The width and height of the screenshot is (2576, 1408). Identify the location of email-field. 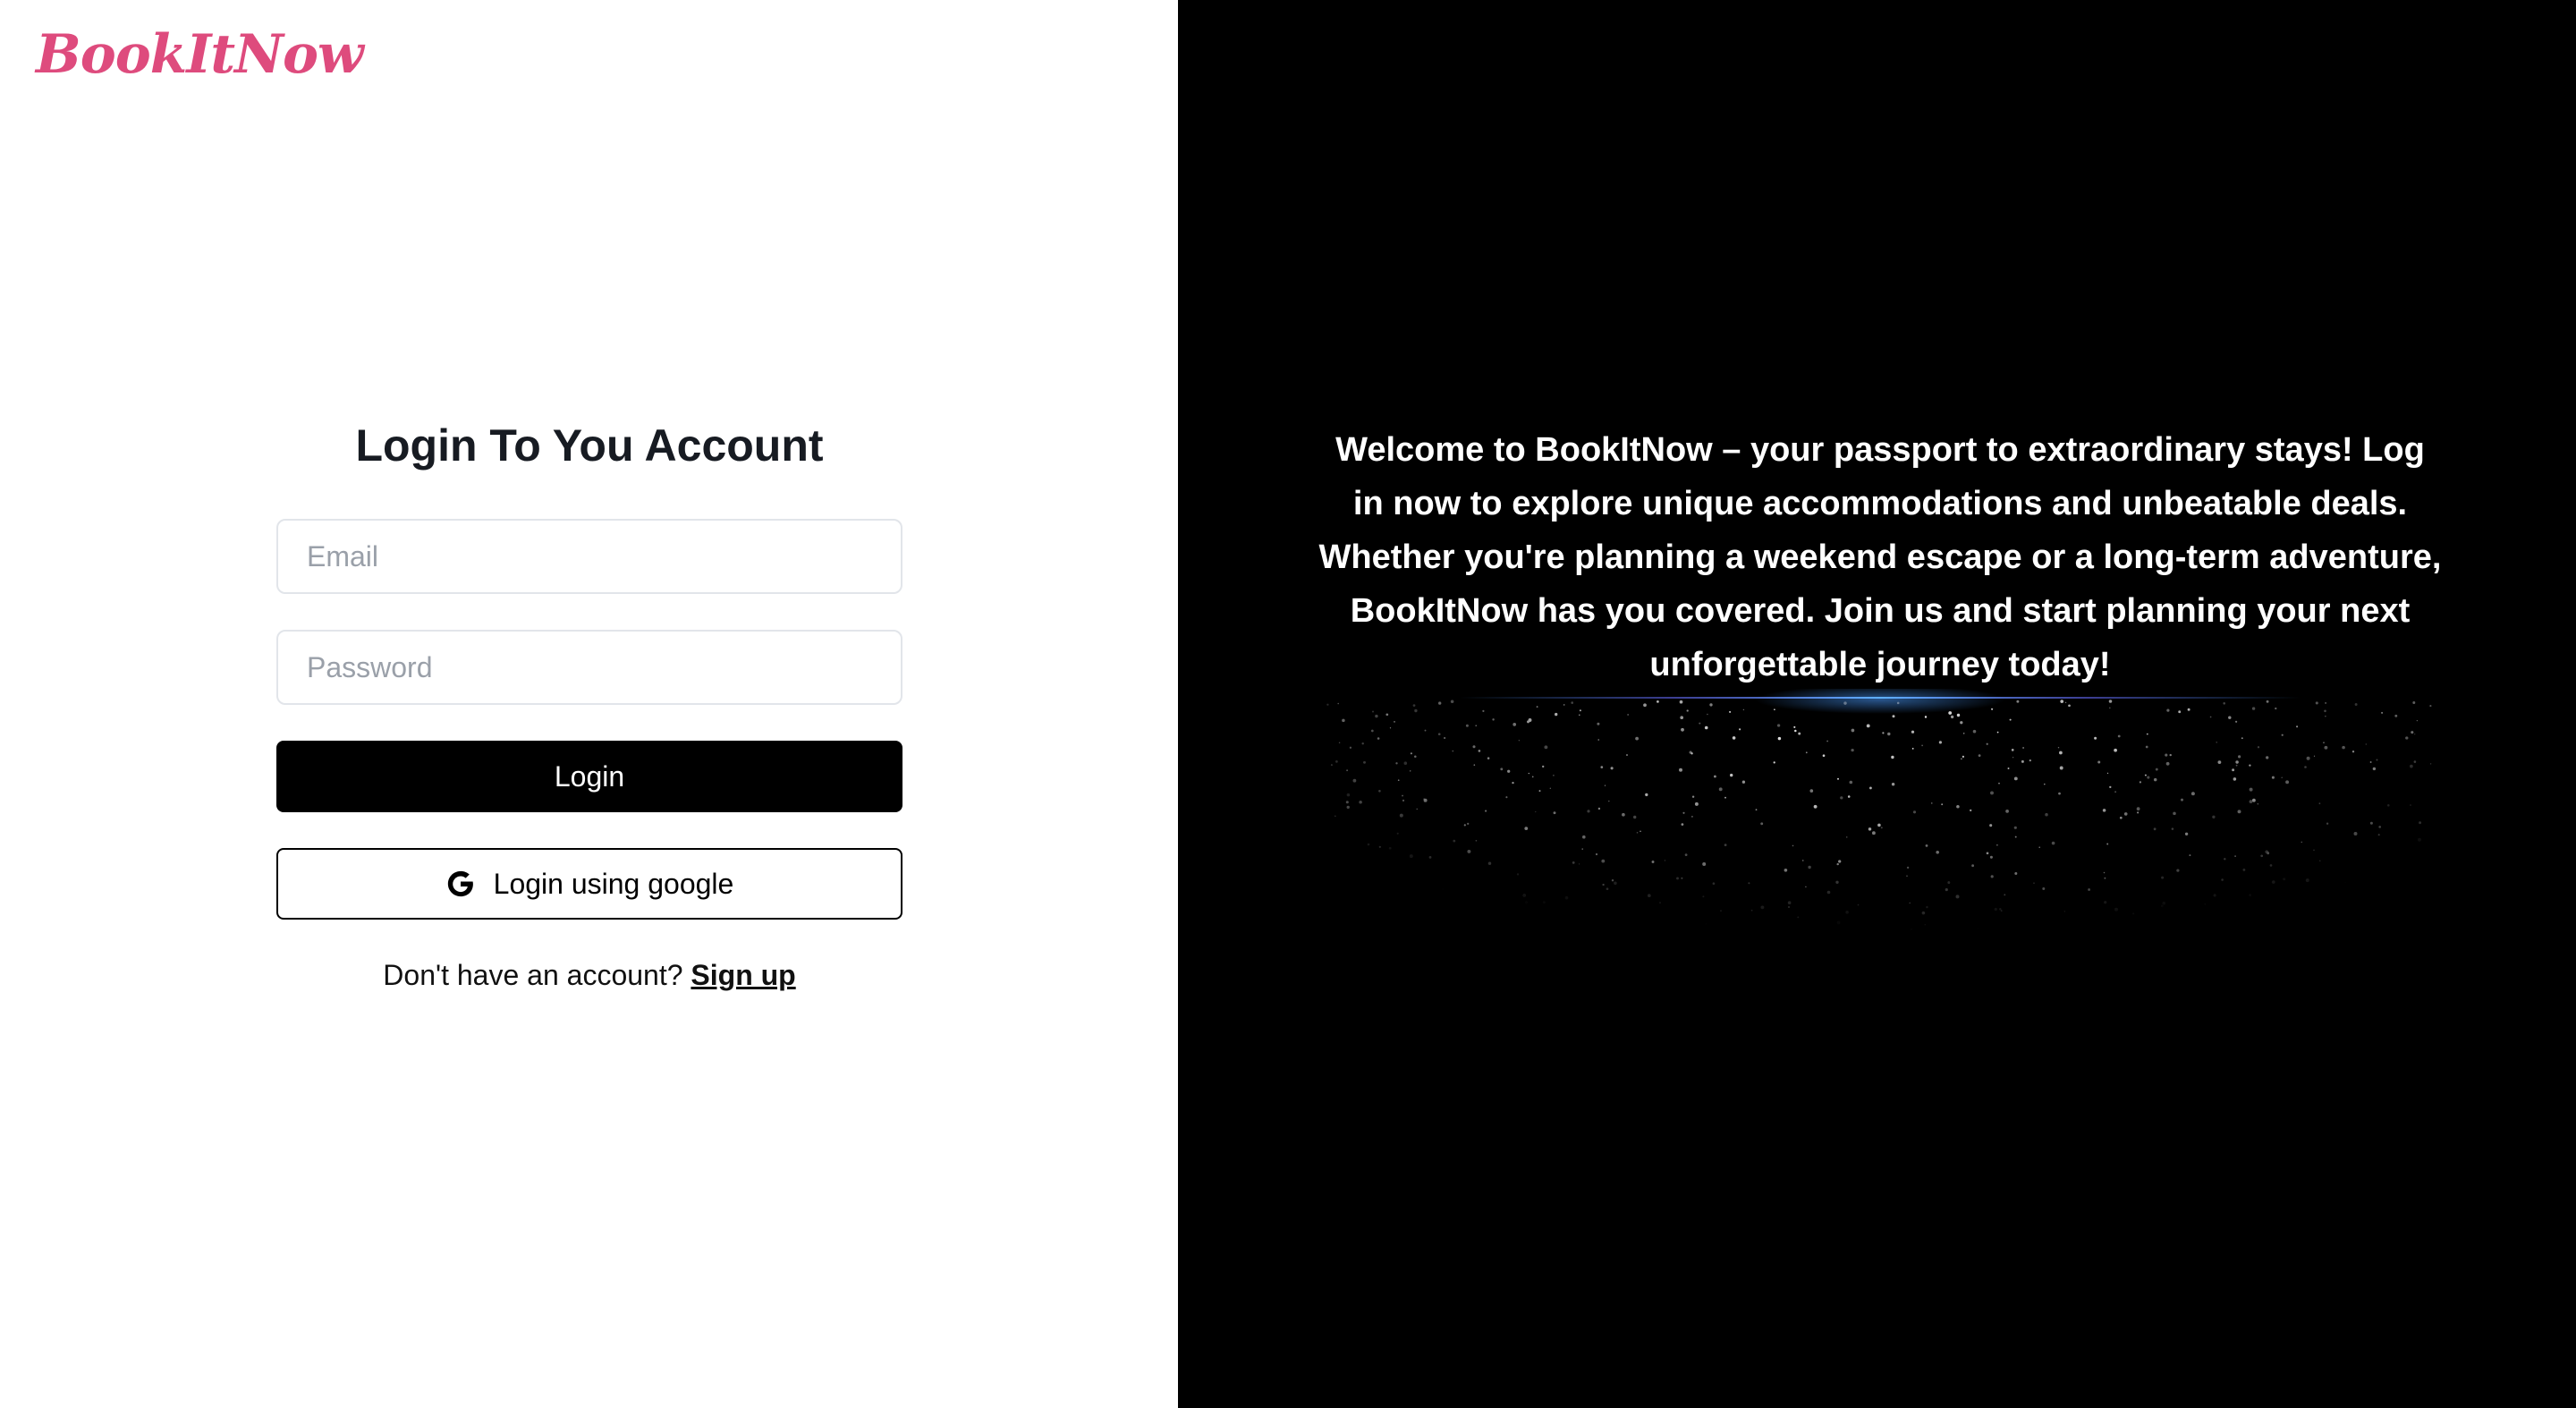
(589, 556).